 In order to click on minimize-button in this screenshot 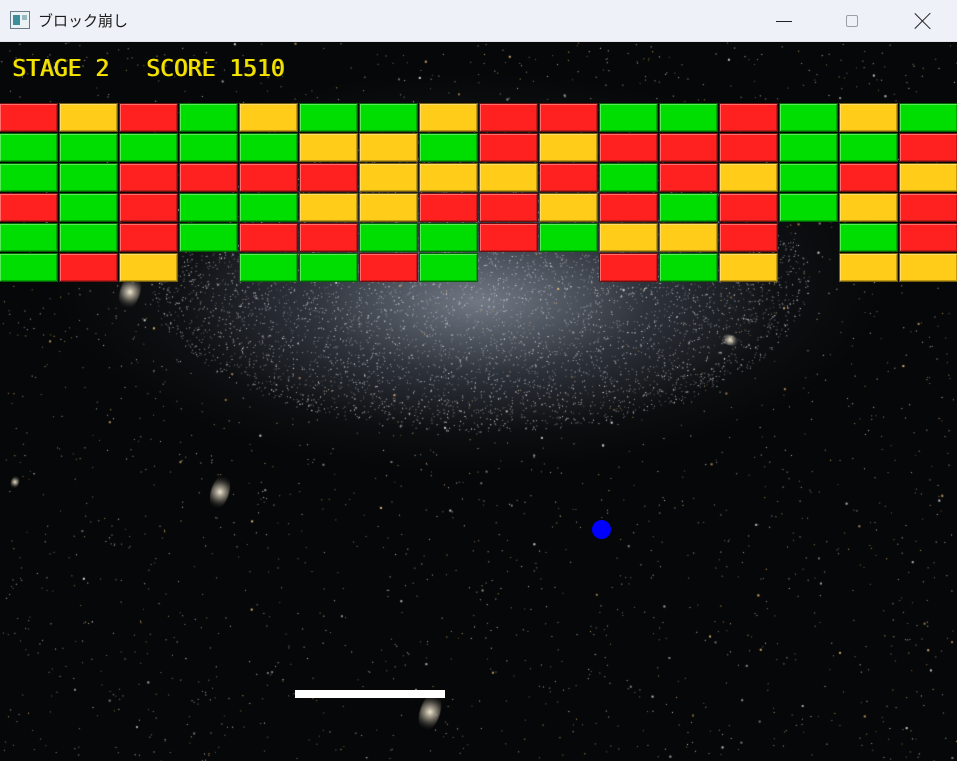, I will do `click(784, 21)`.